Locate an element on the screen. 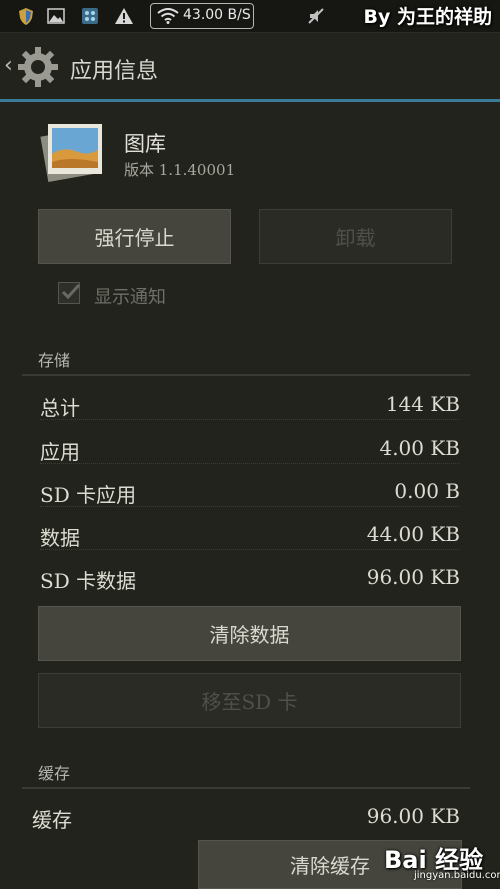 The image size is (500, 889). storage-row-label: 数据 is located at coordinates (60, 538).